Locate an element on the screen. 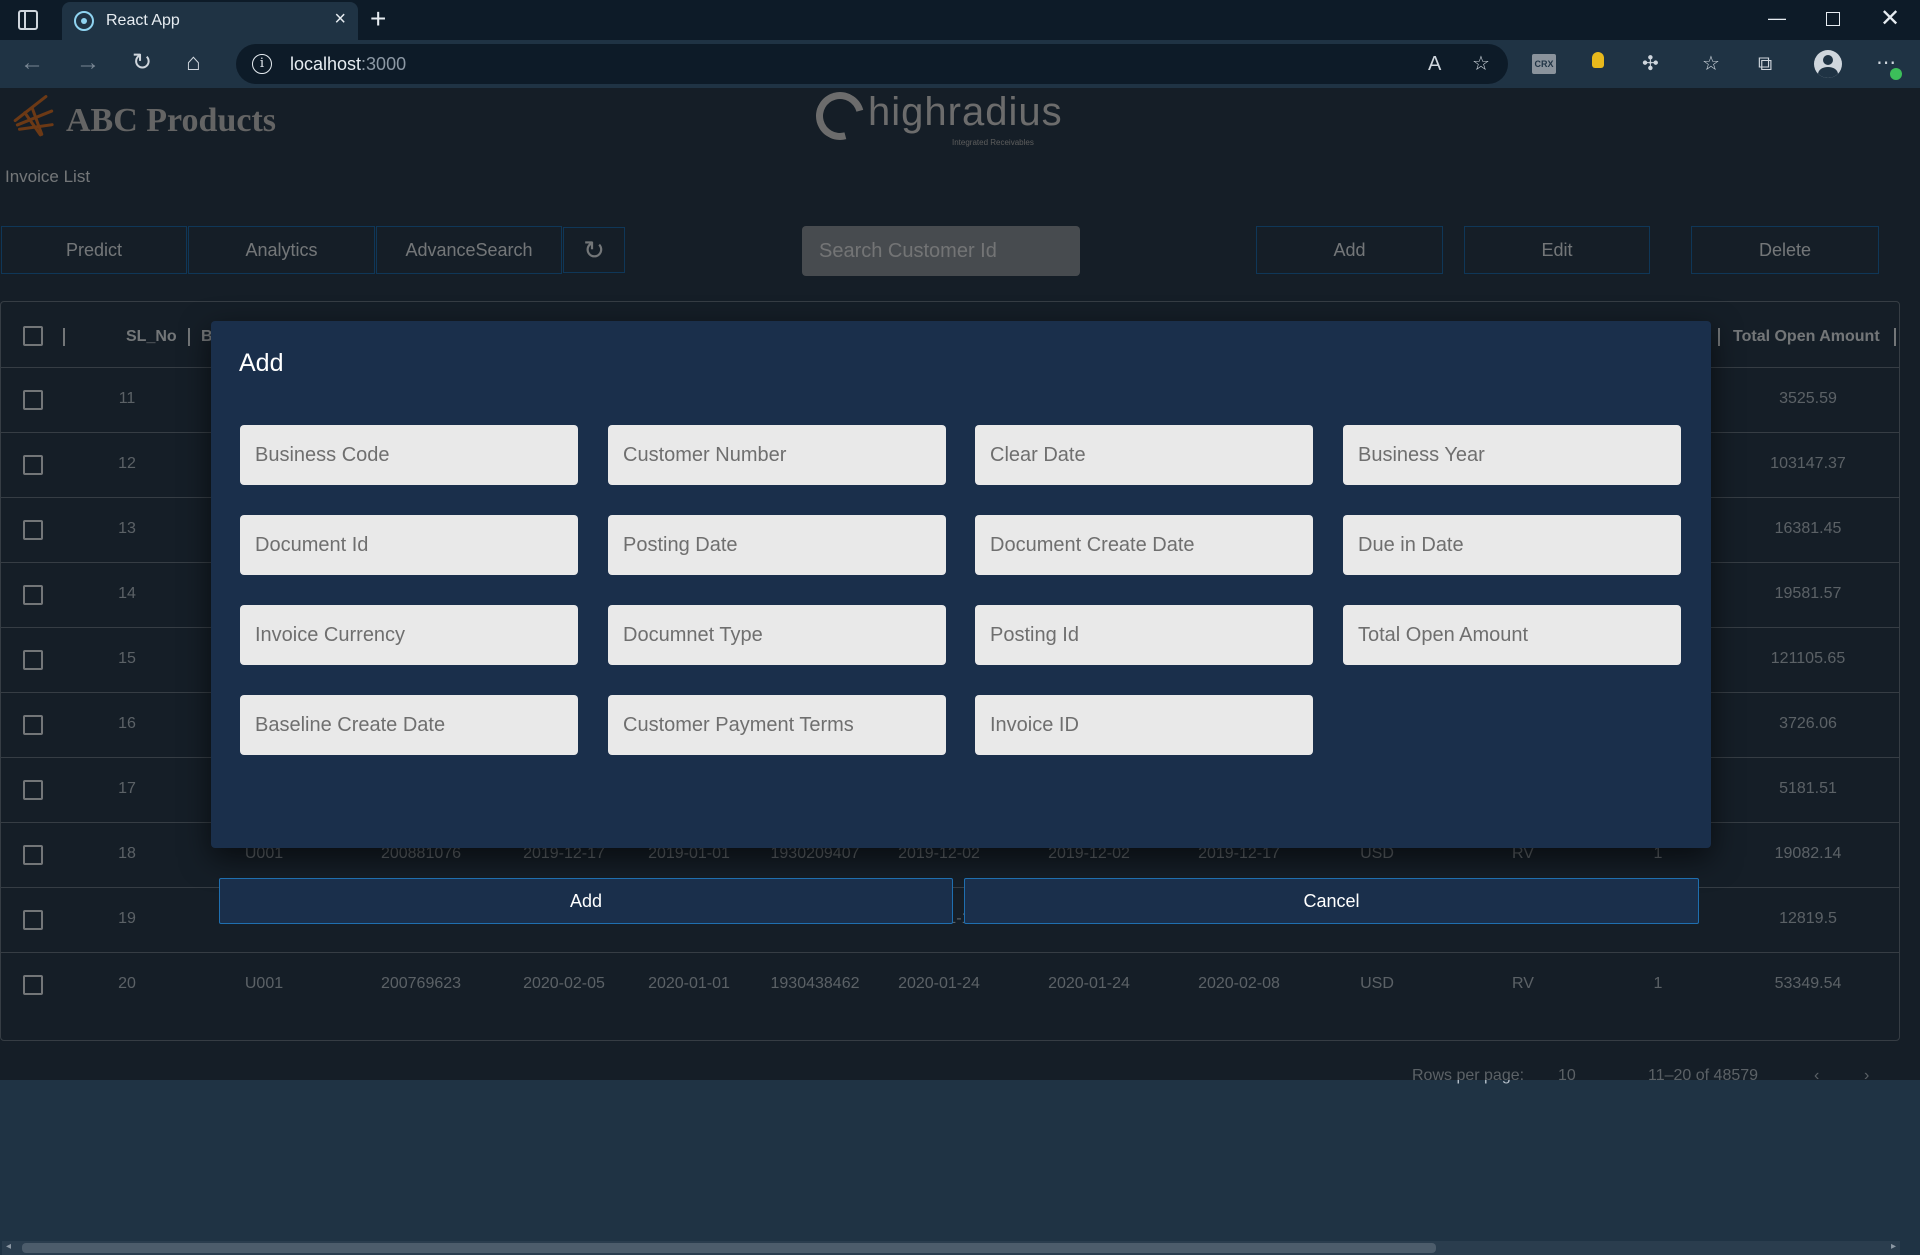 Image resolution: width=1920 pixels, height=1255 pixels. invoice-id-field is located at coordinates (1144, 725).